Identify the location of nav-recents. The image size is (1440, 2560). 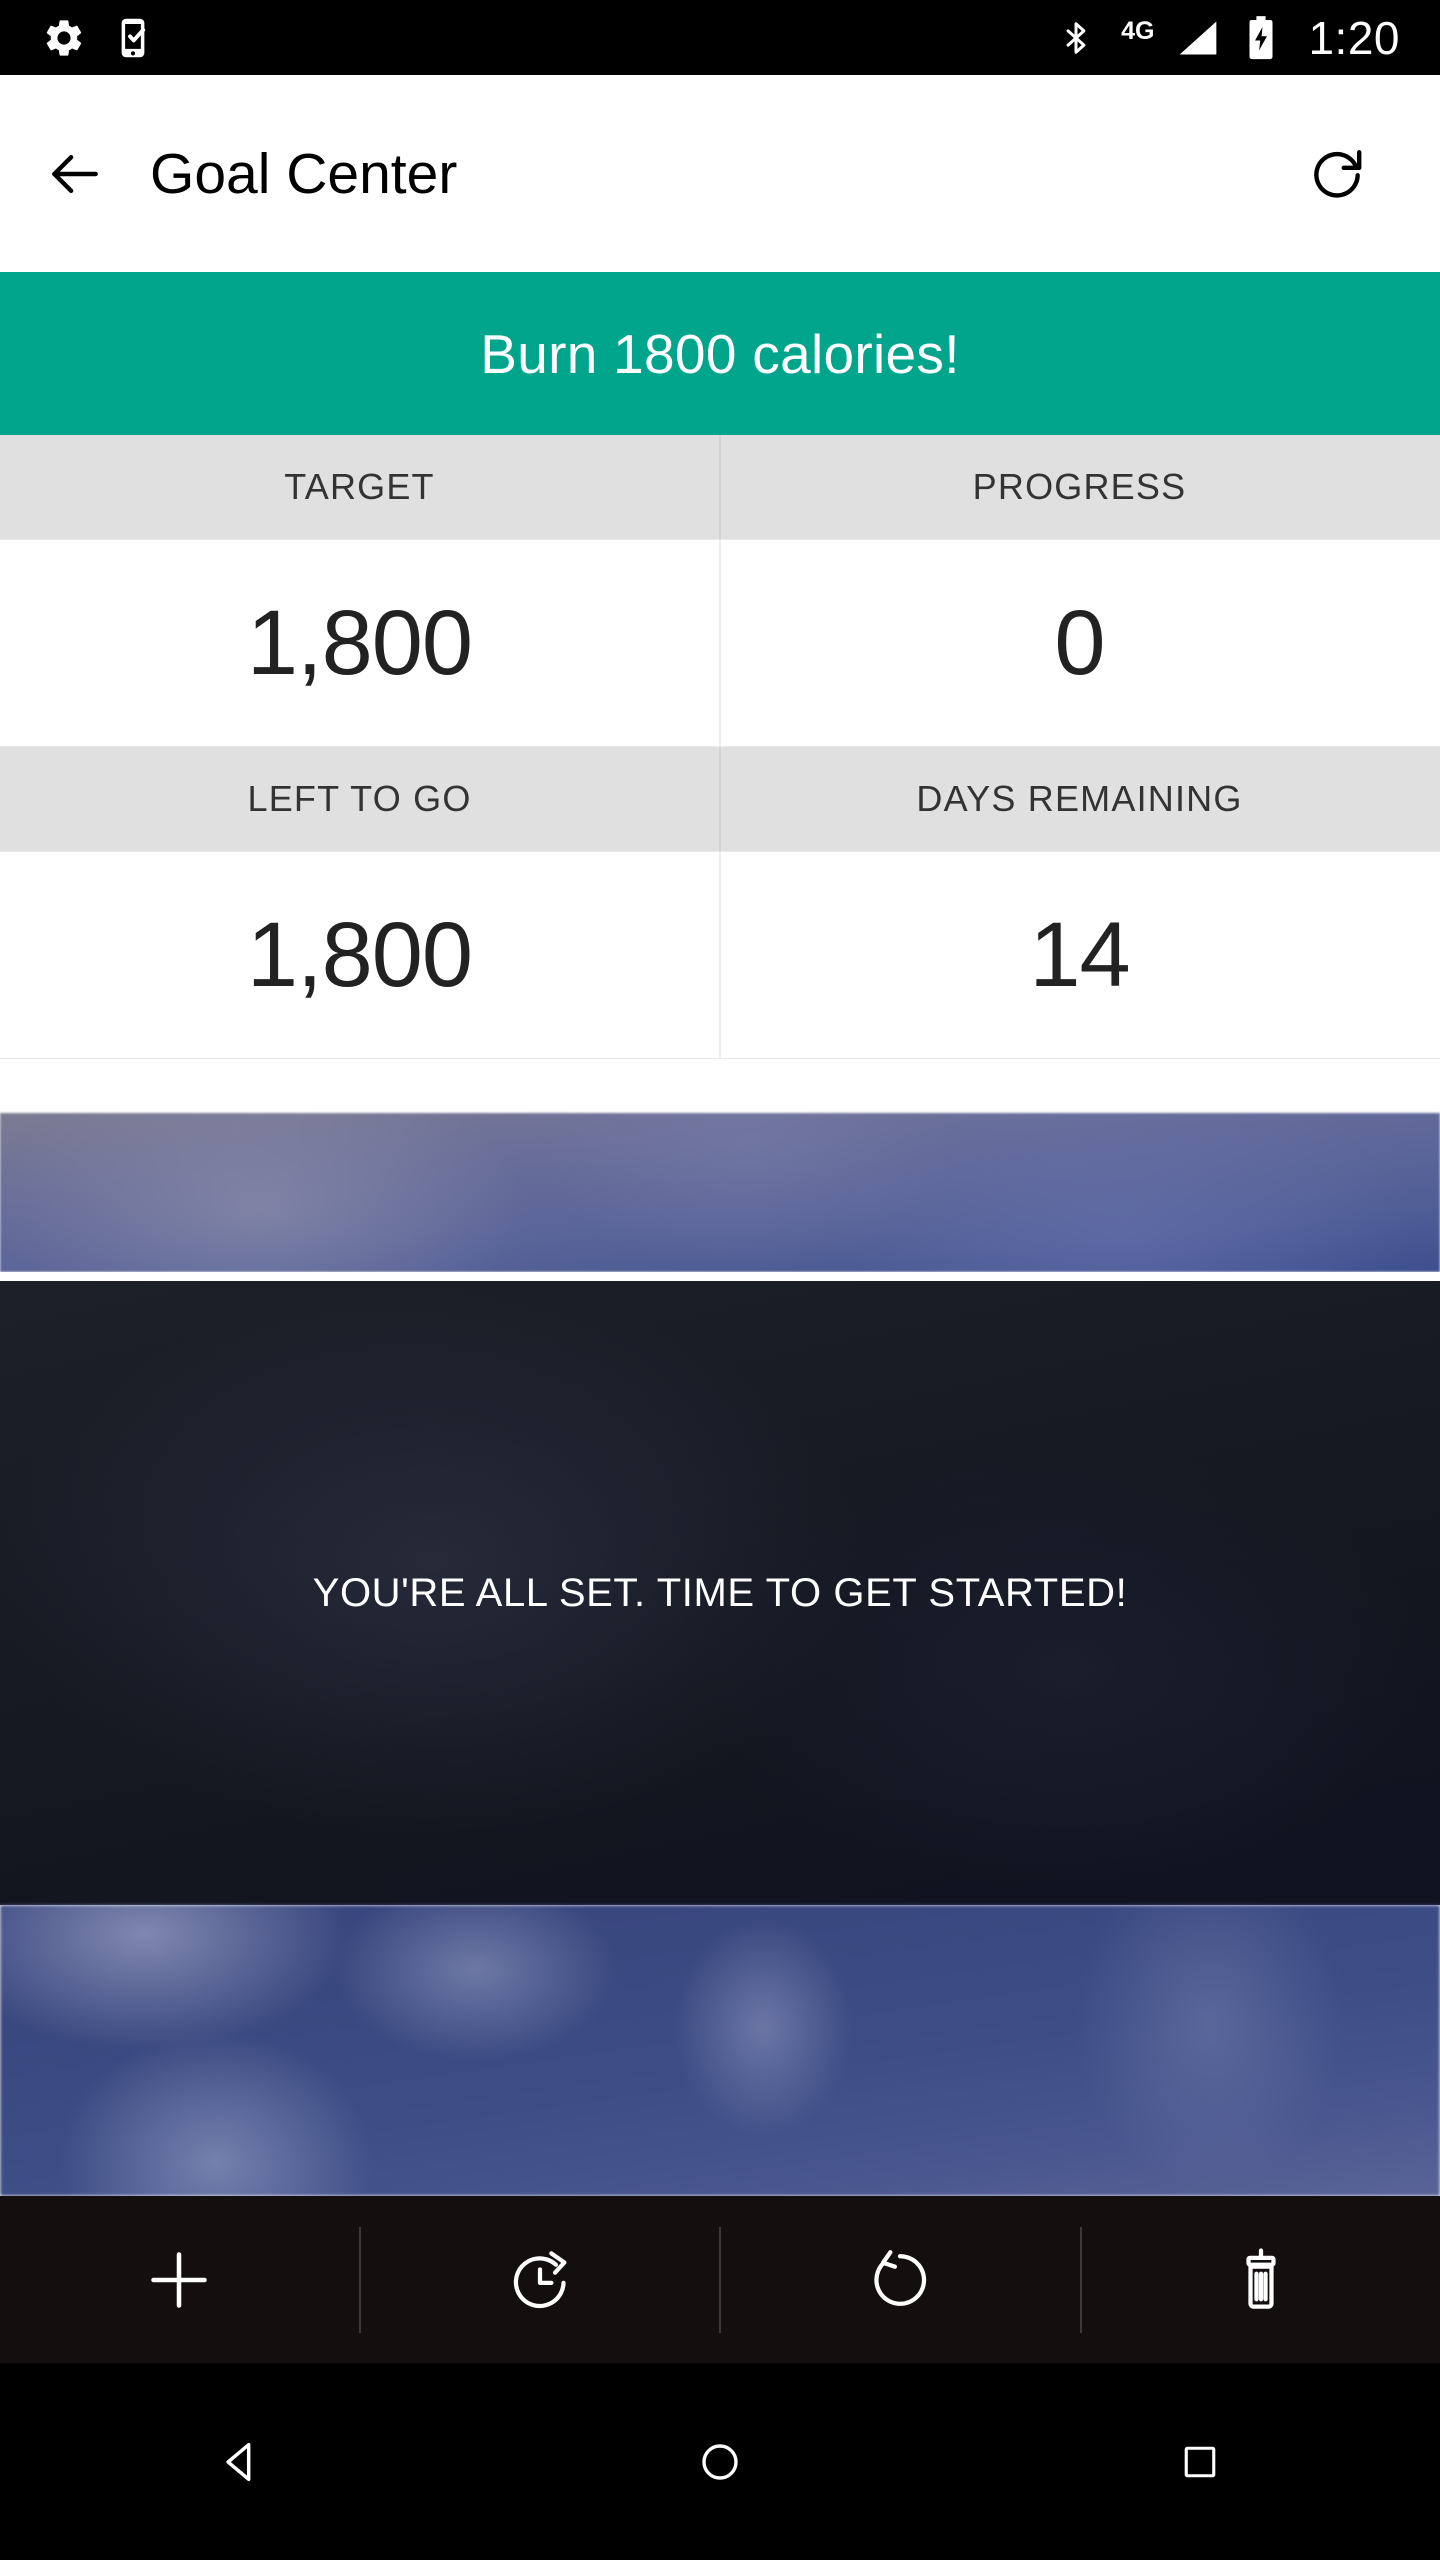
(1200, 2462).